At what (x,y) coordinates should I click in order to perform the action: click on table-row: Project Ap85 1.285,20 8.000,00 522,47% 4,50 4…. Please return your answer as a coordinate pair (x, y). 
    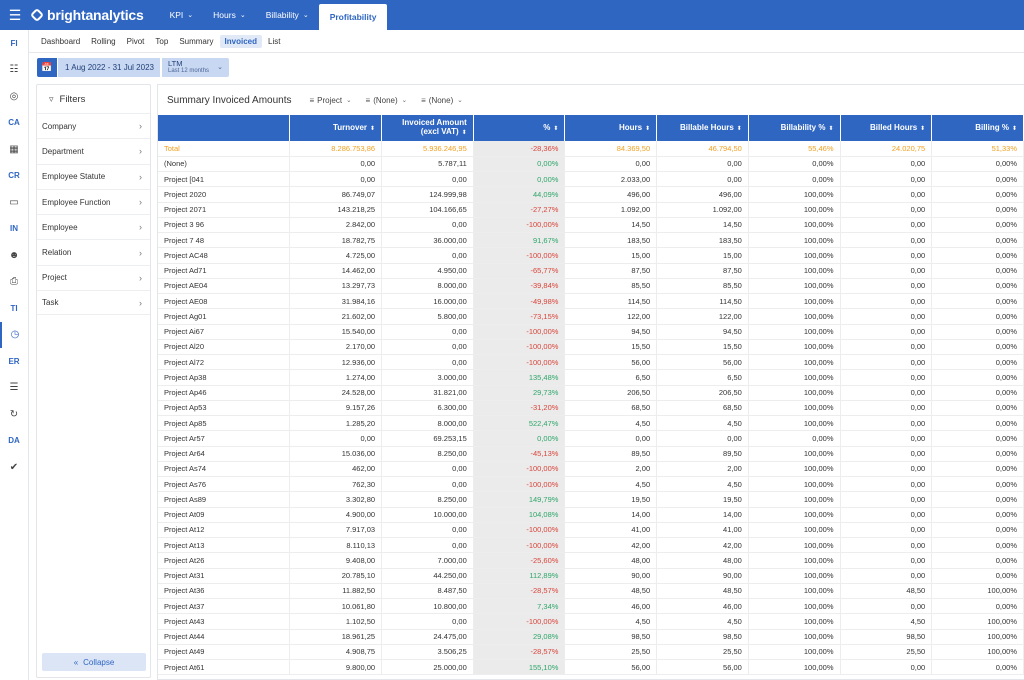
    Looking at the image, I should click on (591, 423).